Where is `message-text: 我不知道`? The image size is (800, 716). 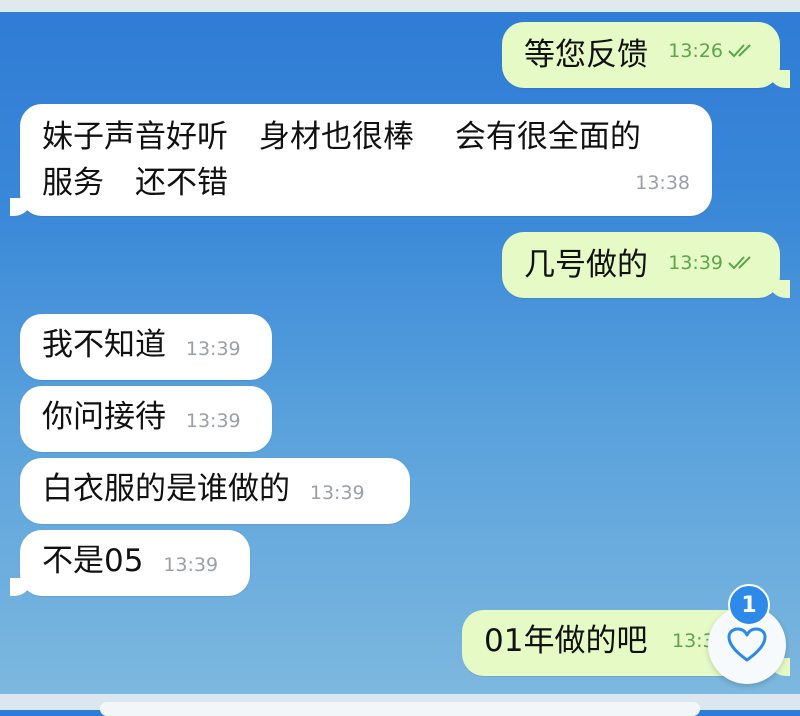
message-text: 我不知道 is located at coordinates (104, 345).